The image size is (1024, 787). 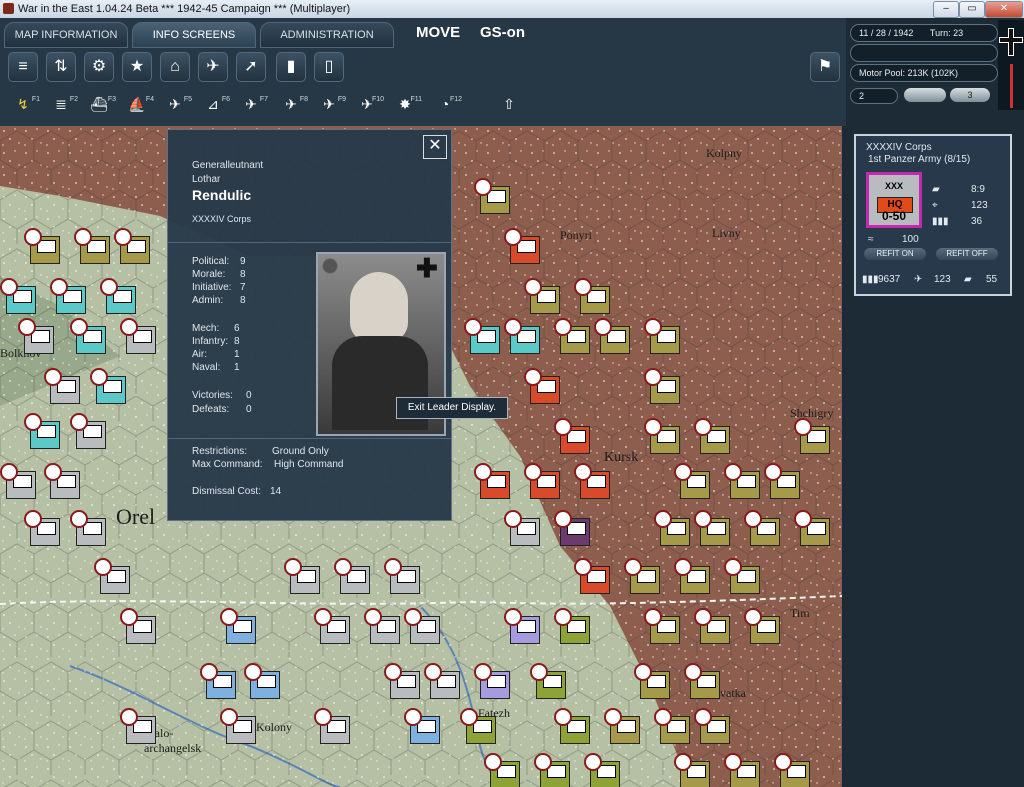 I want to click on air-total: 123, so click(x=942, y=279).